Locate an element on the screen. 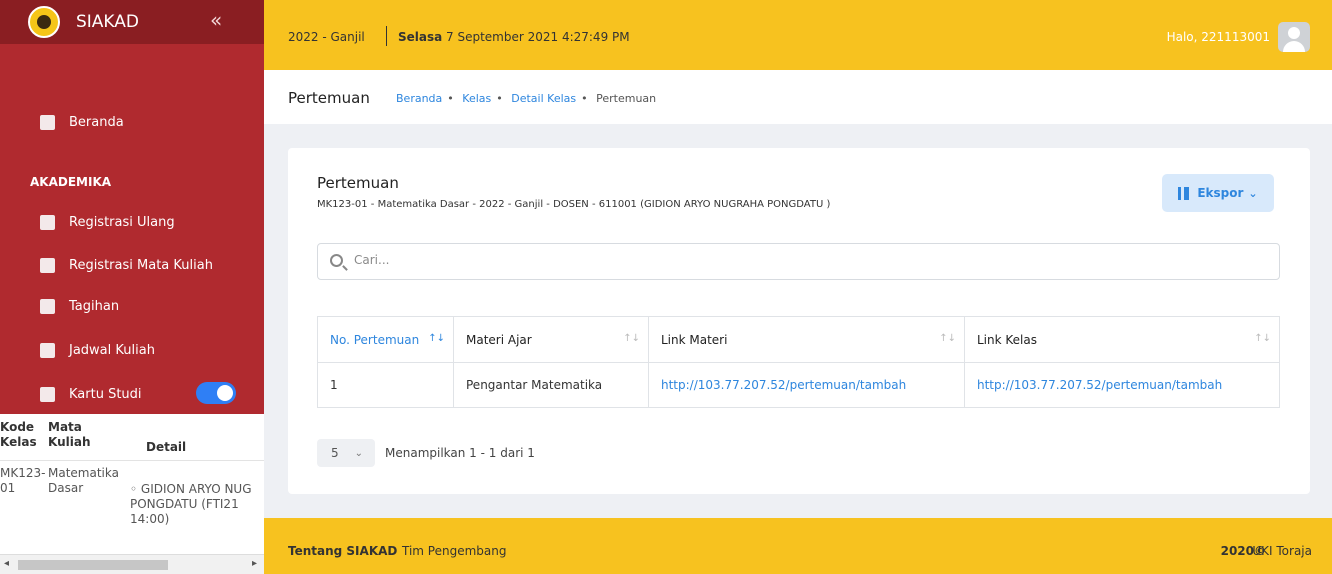  leak-header-detail: Detail is located at coordinates (166, 447).